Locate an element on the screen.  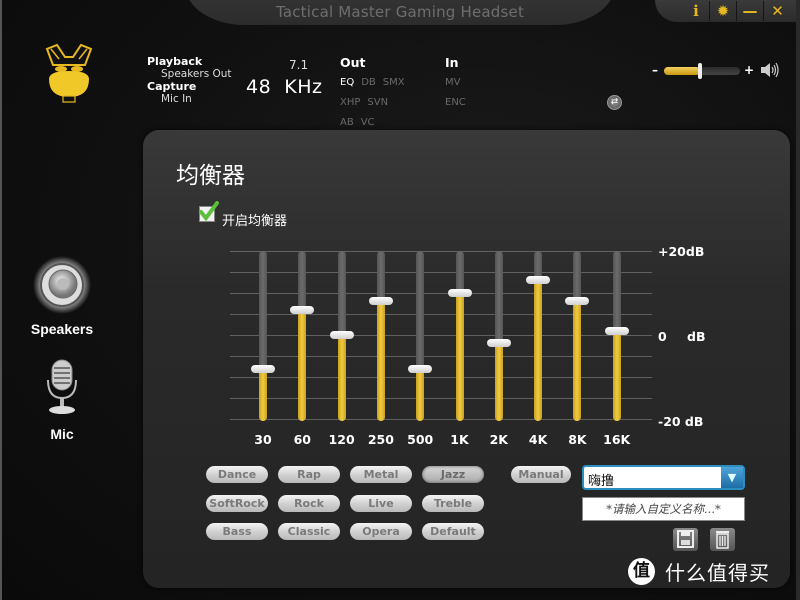
manual-button: Manual is located at coordinates (541, 474).